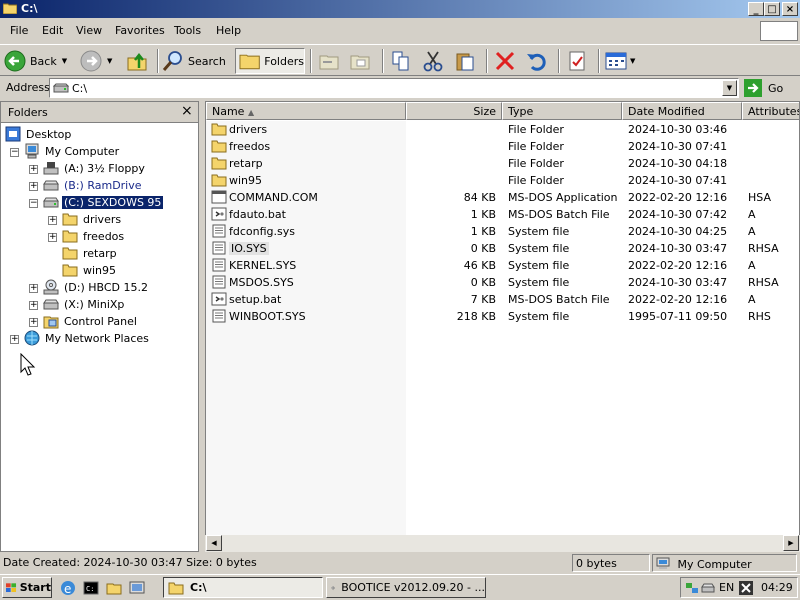 The image size is (800, 600). Describe the element at coordinates (52, 30) in the screenshot. I see `menu-edit: Edit` at that location.